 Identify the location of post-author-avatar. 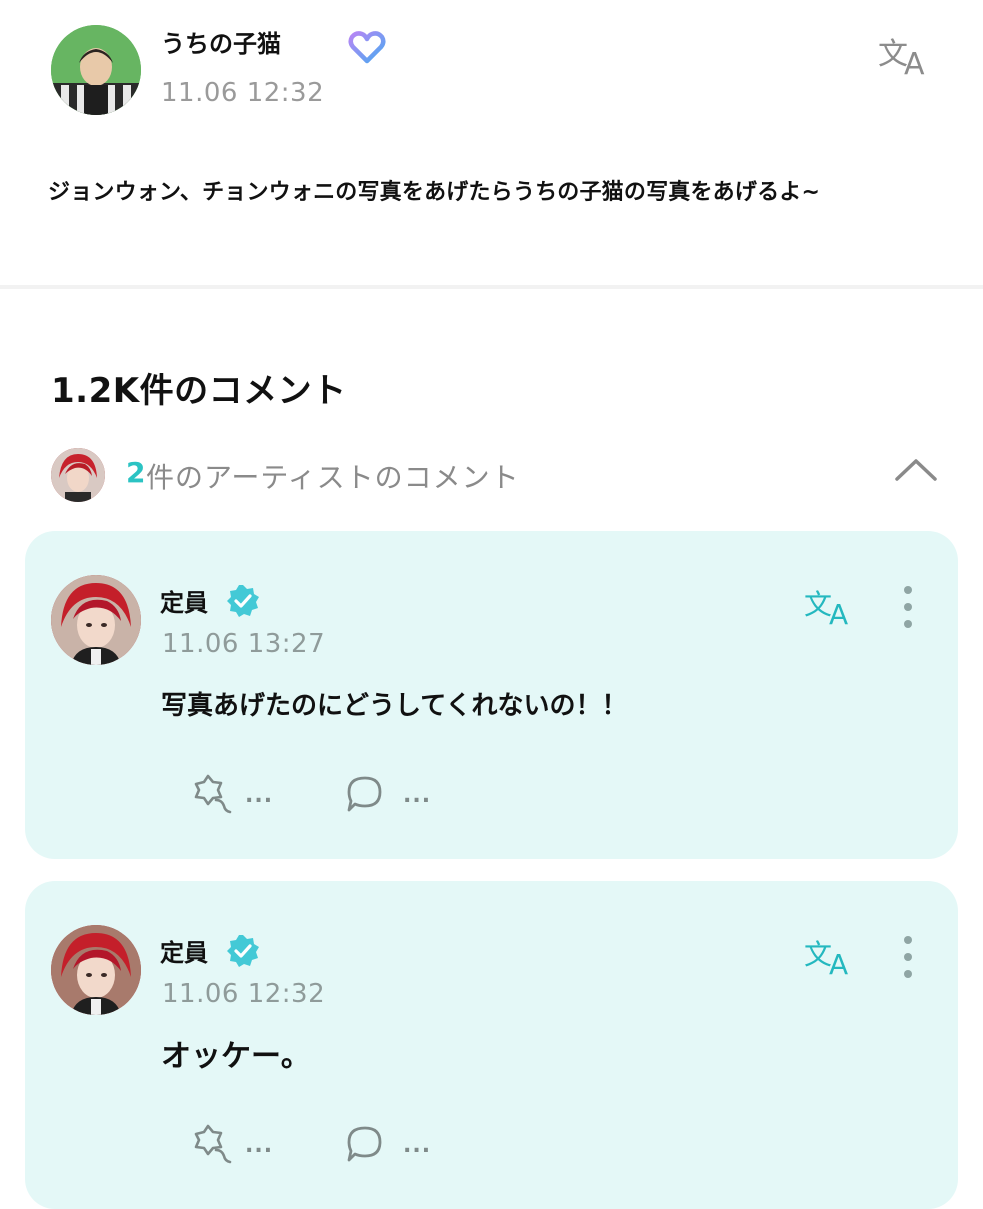
(96, 70).